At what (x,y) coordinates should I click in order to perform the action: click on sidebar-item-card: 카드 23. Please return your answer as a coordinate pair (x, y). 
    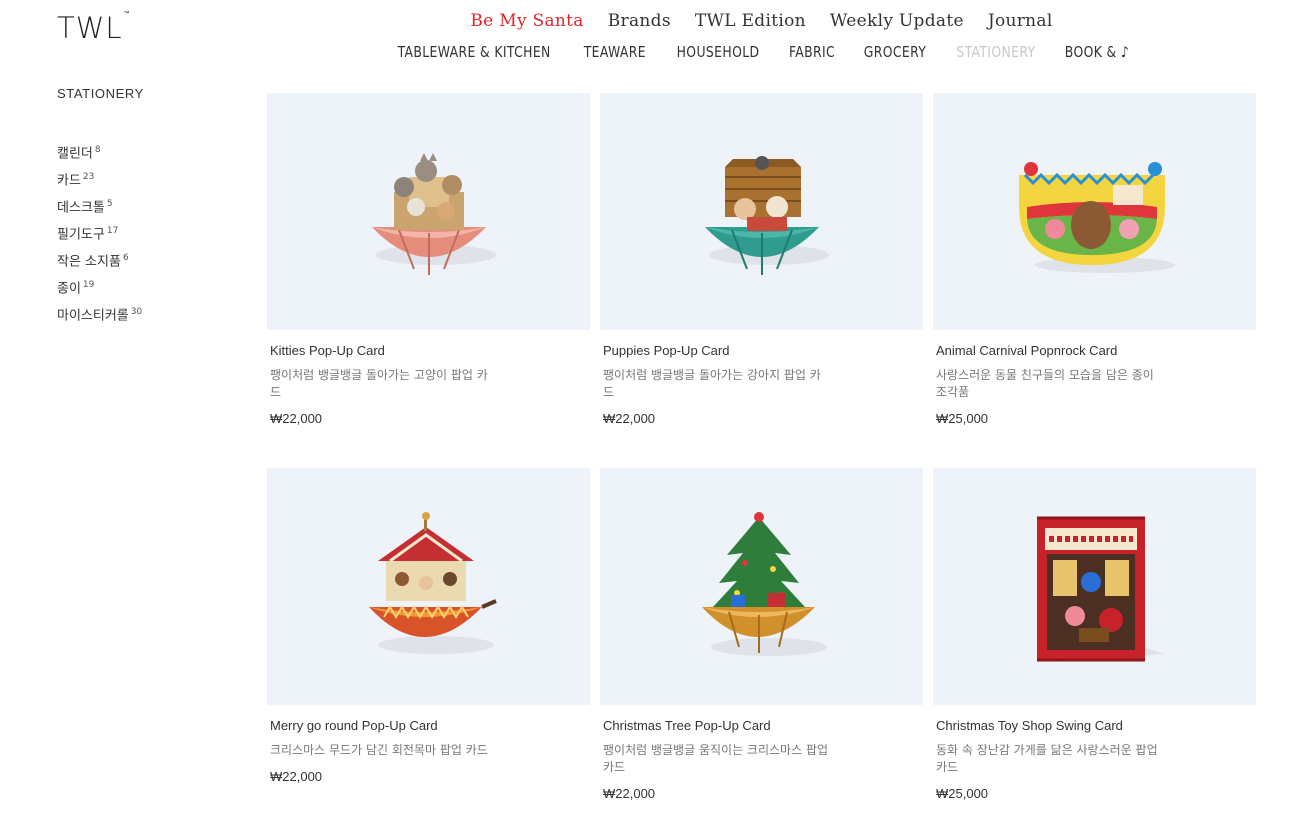
    Looking at the image, I should click on (99, 179).